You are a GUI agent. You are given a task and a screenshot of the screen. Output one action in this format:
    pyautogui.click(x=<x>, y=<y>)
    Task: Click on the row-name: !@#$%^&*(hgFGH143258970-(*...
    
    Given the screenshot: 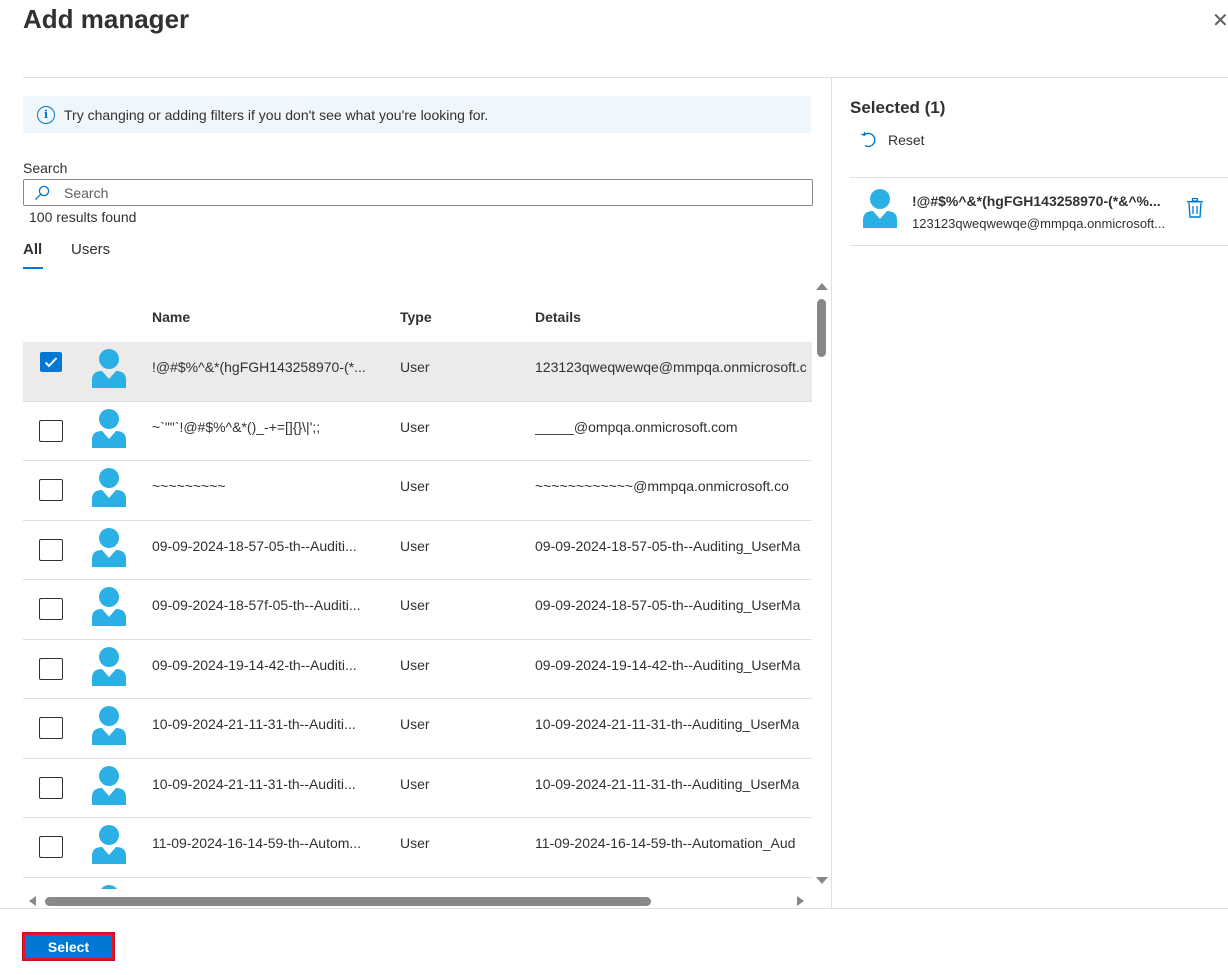 What is the action you would take?
    pyautogui.click(x=259, y=367)
    